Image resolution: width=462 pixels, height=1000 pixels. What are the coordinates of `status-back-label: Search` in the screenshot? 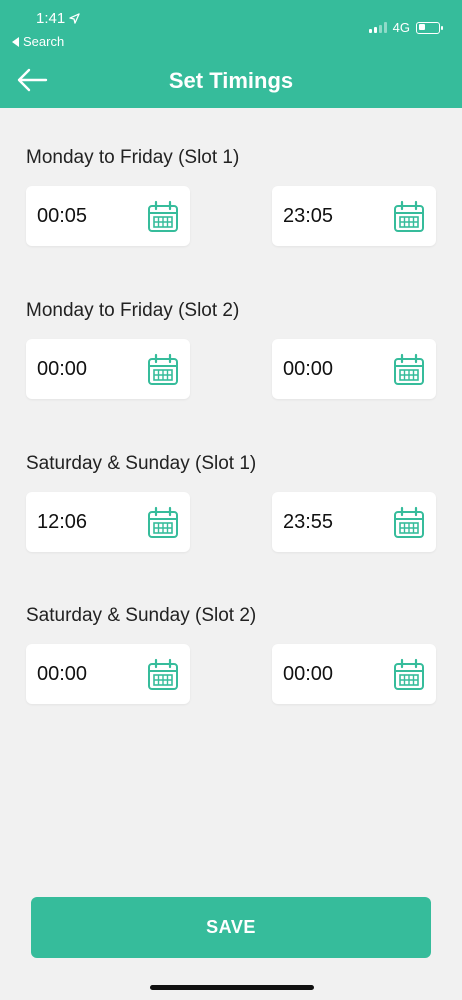 It's located at (44, 41).